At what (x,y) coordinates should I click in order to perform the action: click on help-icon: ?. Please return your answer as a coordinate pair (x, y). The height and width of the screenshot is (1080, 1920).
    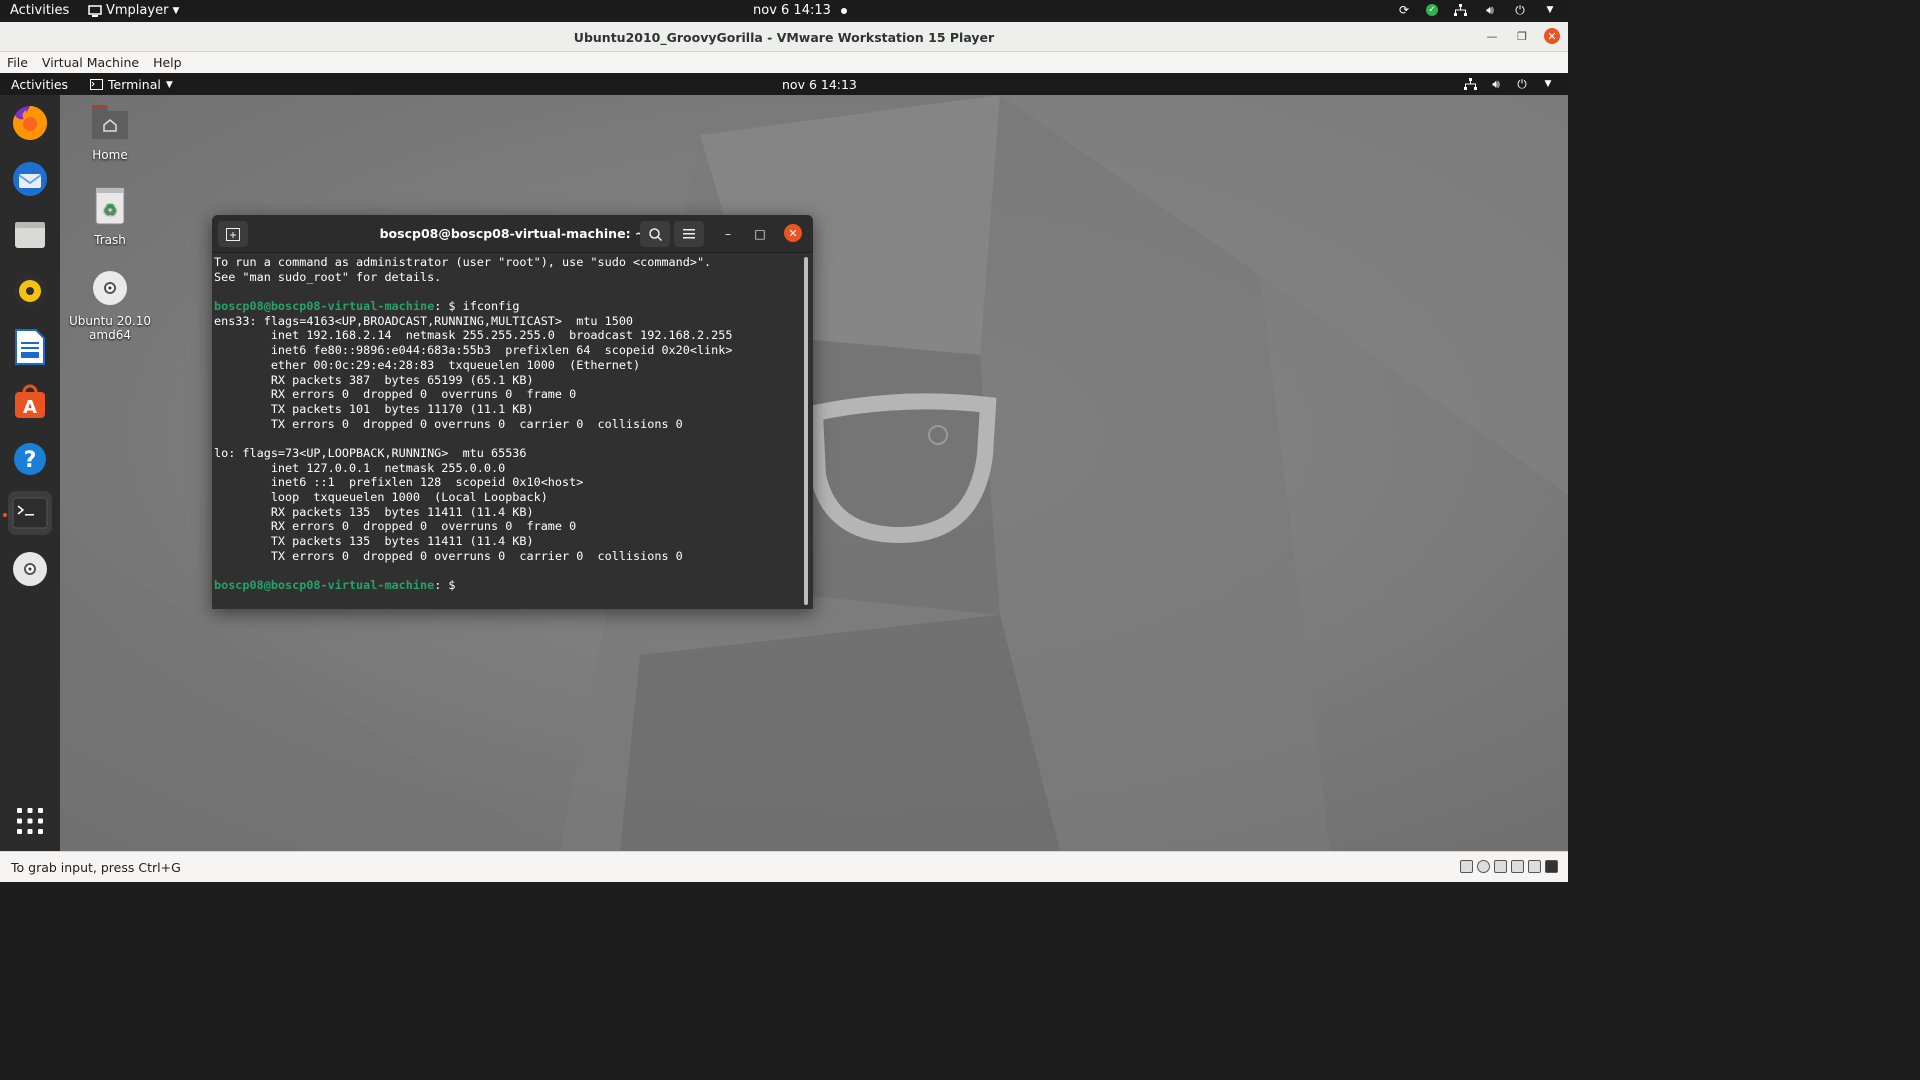
    Looking at the image, I should click on (30, 459).